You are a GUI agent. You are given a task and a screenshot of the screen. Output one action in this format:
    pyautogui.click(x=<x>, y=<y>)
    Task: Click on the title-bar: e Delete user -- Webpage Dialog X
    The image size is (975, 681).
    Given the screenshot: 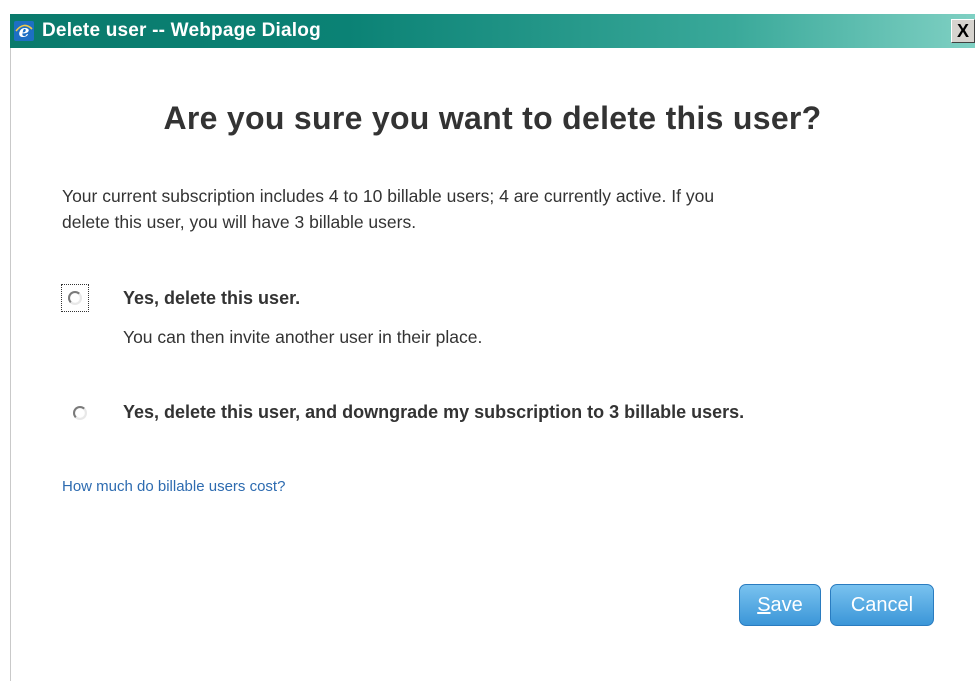 What is the action you would take?
    pyautogui.click(x=492, y=31)
    